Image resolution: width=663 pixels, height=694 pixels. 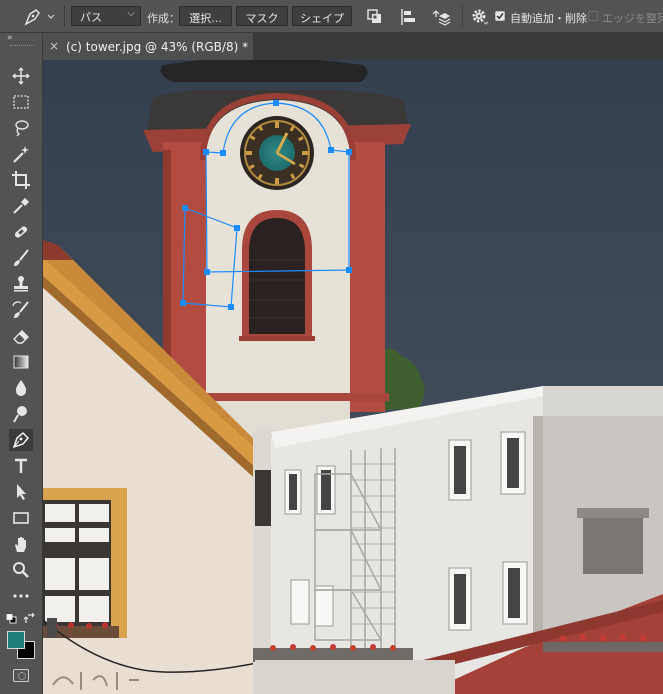 I want to click on tool-mode-select: パス ⌵, so click(x=106, y=16).